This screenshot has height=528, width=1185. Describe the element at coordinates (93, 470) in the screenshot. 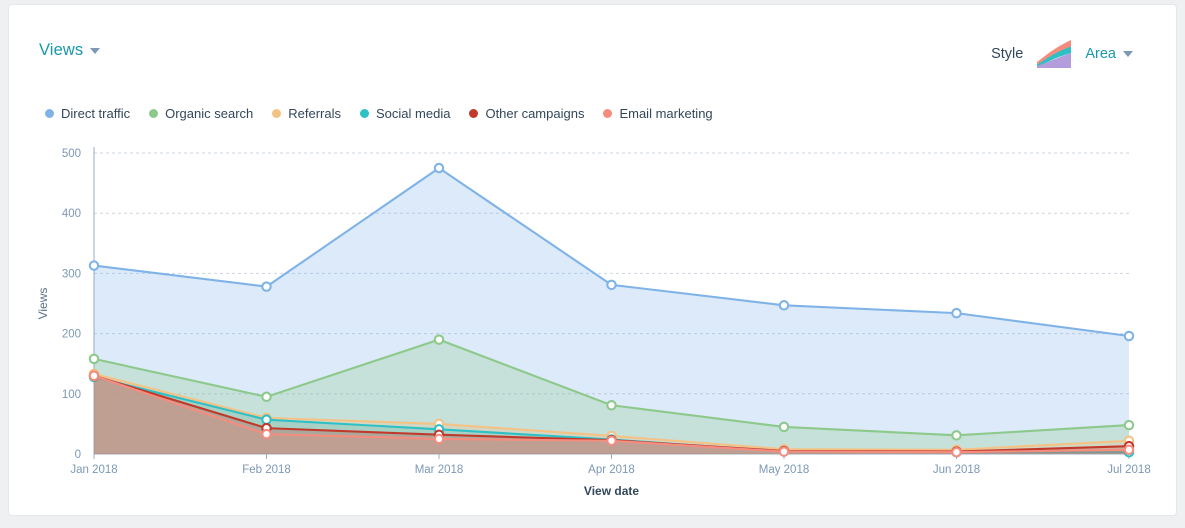

I see `x-axis-tick-label: Jan 2018` at that location.